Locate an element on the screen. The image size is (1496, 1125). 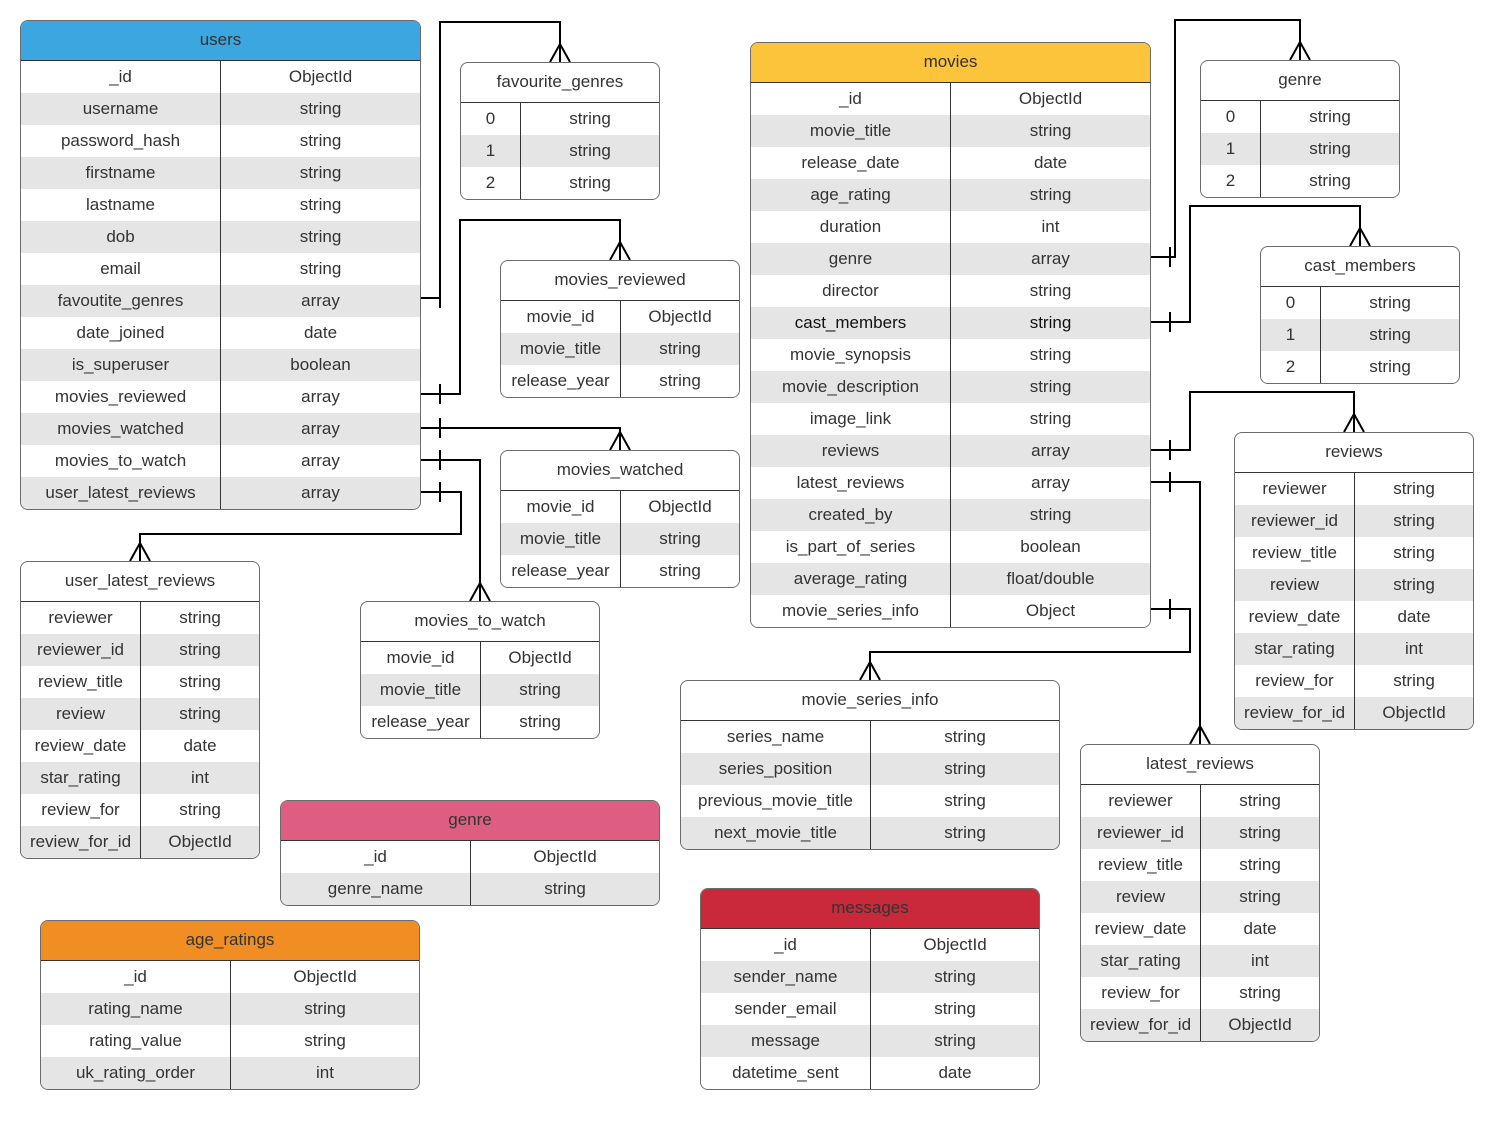
field-row: latest_reviews array is located at coordinates (950, 483).